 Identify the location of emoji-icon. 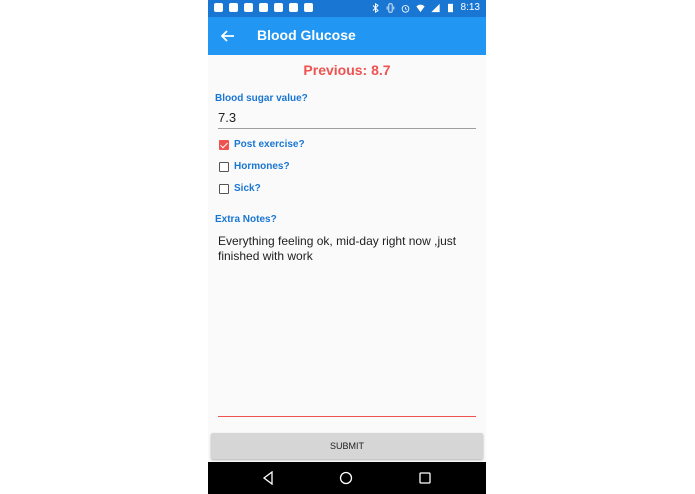
(248, 7).